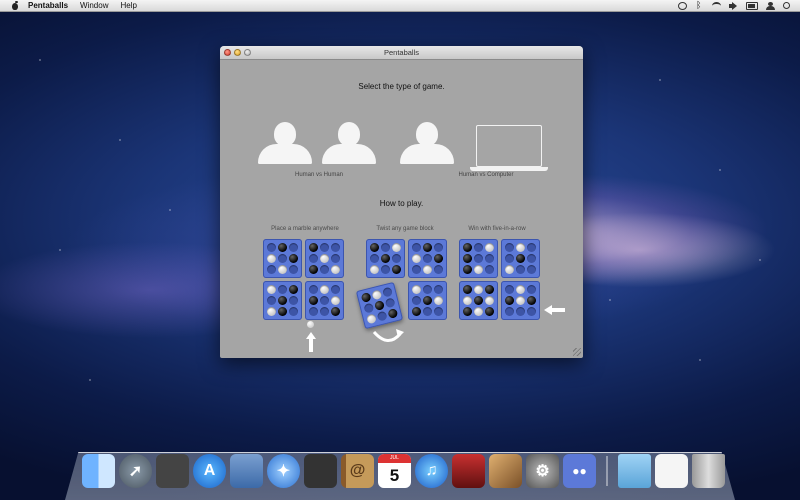  I want to click on calendar-icon: JUL 5, so click(394, 471).